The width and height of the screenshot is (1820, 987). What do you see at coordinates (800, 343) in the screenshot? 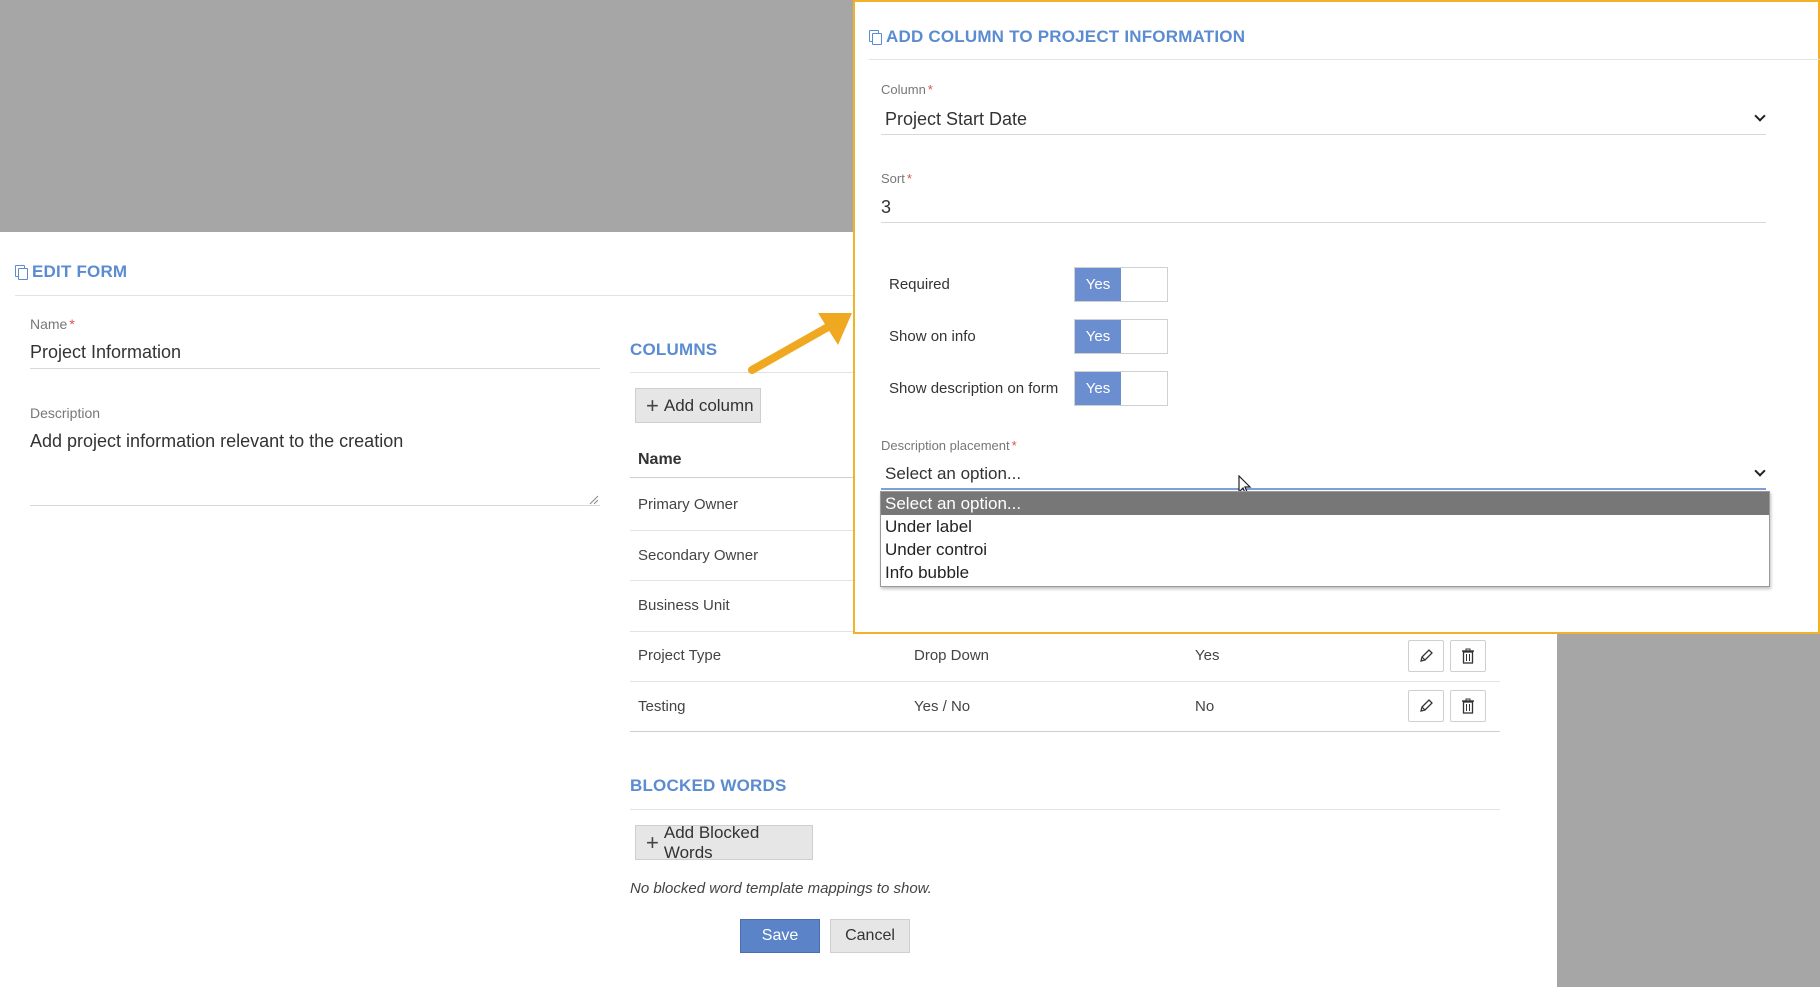
I see `annotation-arrow` at bounding box center [800, 343].